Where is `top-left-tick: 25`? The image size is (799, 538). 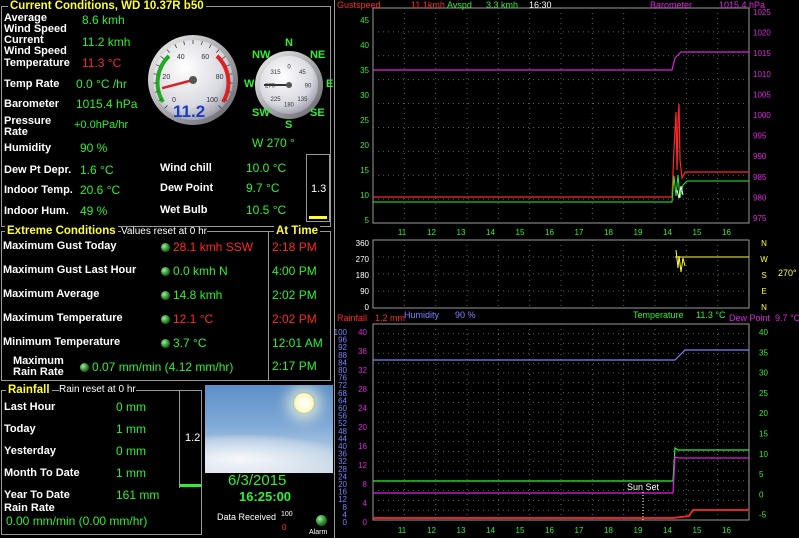
top-left-tick: 25 is located at coordinates (364, 120).